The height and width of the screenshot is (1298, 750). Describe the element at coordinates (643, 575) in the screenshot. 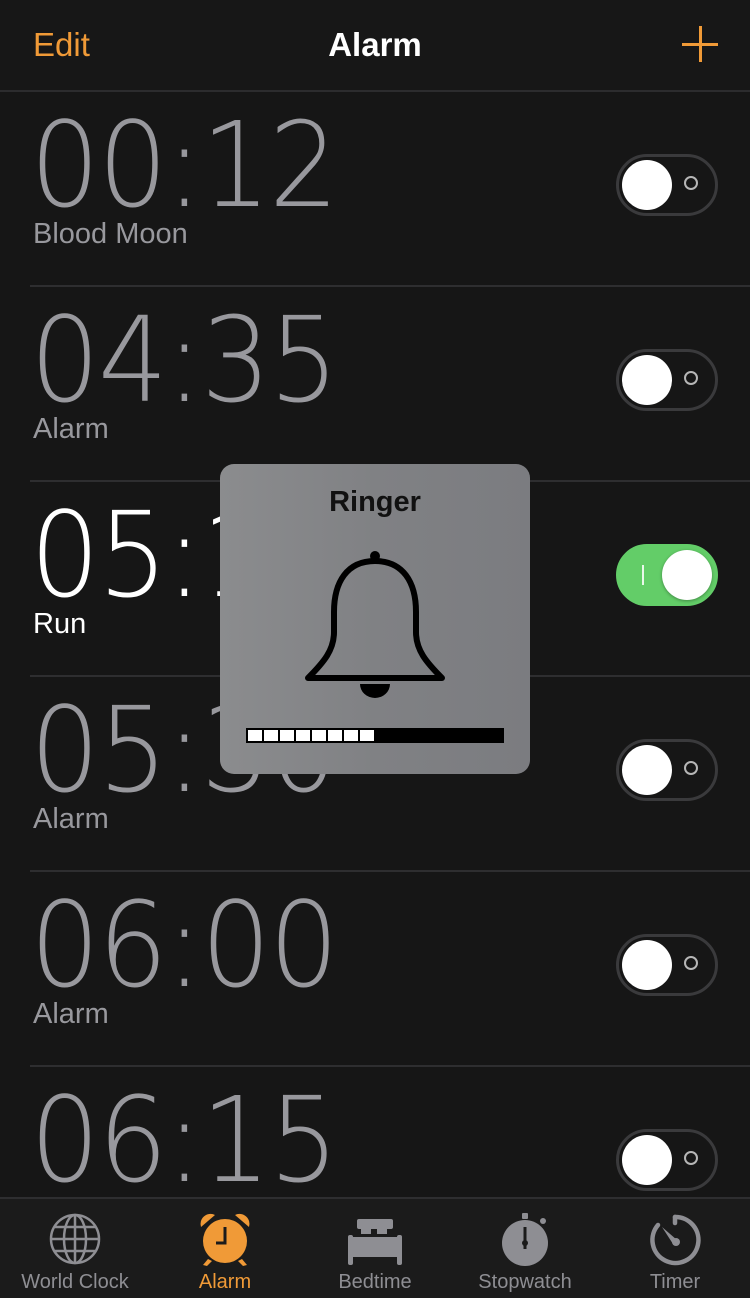

I see `toggle-on-indicator` at that location.